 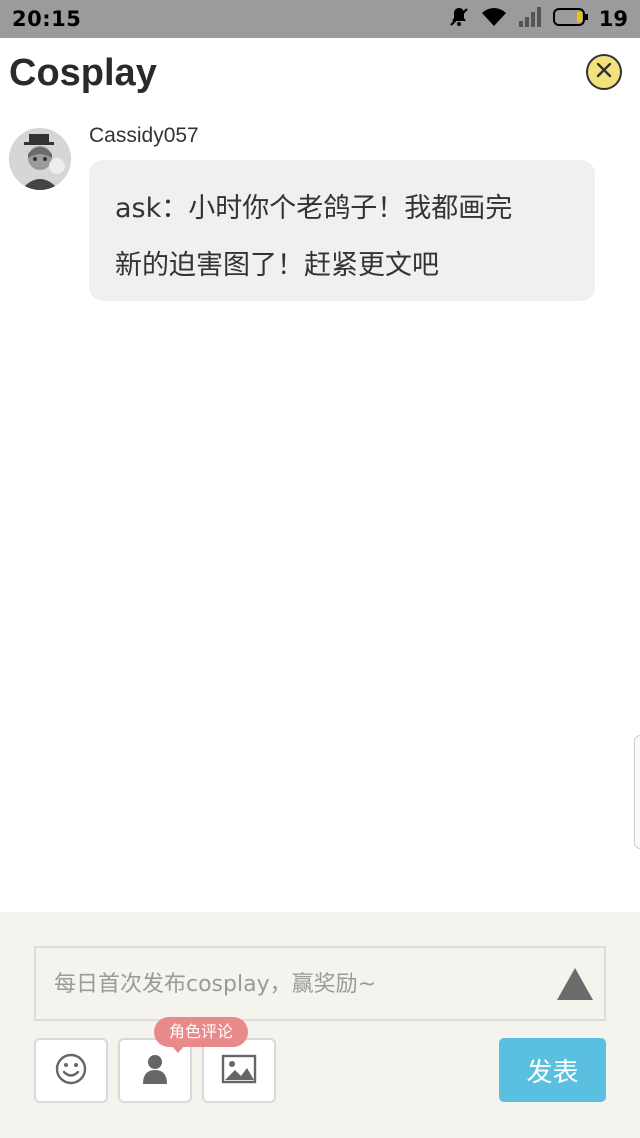 I want to click on comment-input, so click(x=294, y=984).